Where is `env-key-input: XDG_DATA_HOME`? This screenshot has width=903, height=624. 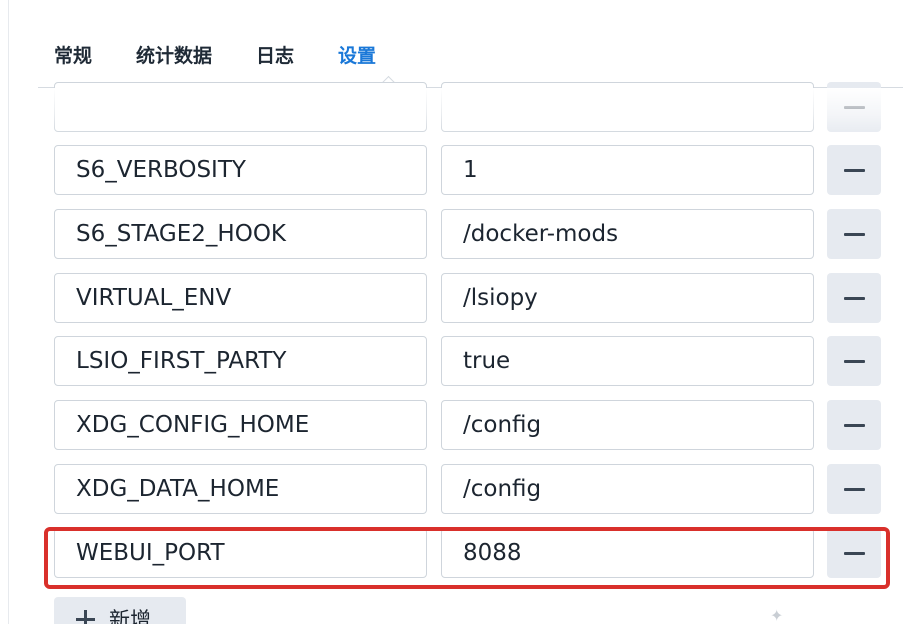 env-key-input: XDG_DATA_HOME is located at coordinates (240, 489).